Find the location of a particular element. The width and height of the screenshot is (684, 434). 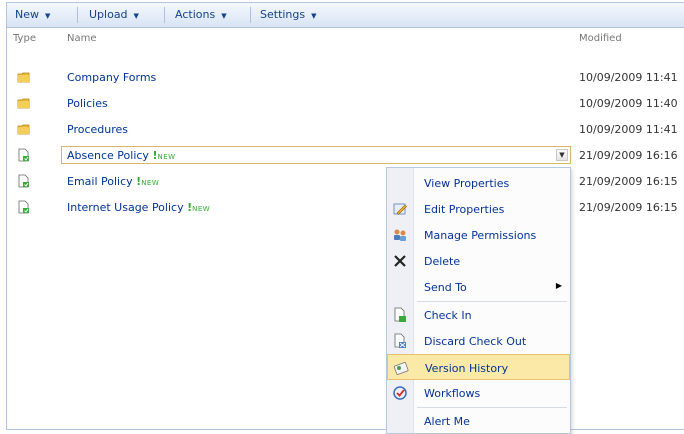

upload-menu-button: Upload ▼ is located at coordinates (114, 15).